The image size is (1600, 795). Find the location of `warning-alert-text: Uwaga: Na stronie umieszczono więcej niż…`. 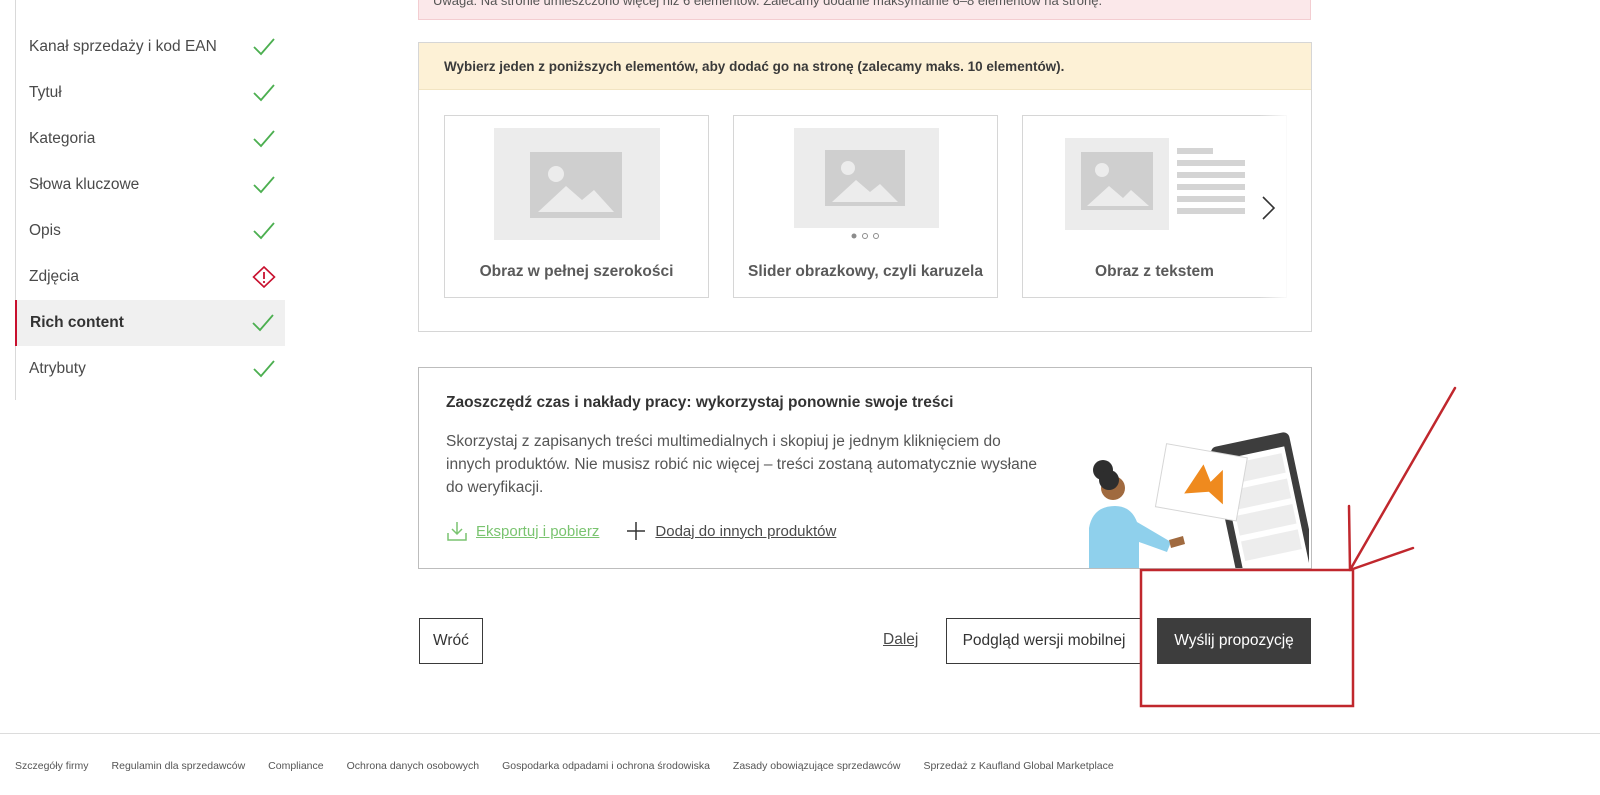

warning-alert-text: Uwaga: Na stronie umieszczono więcej niż… is located at coordinates (768, 4).